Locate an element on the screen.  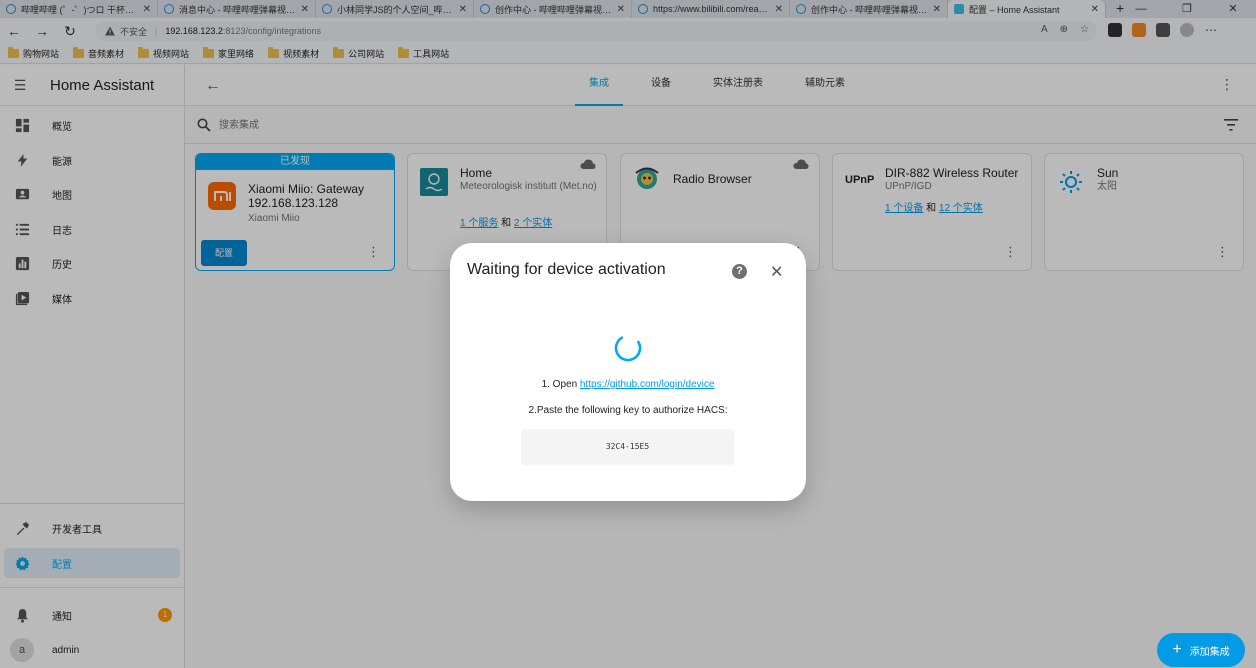
device-code: 32C4-15E5 is located at coordinates (627, 447).